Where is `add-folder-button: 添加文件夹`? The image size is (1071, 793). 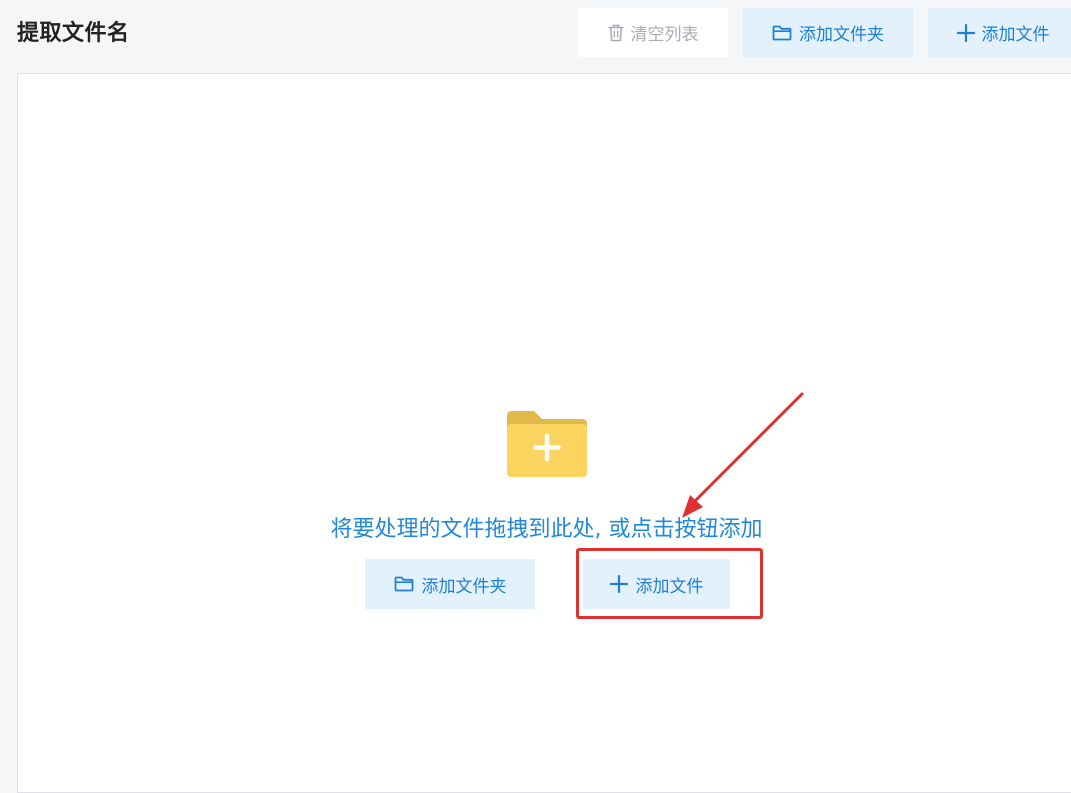 add-folder-button: 添加文件夹 is located at coordinates (828, 32).